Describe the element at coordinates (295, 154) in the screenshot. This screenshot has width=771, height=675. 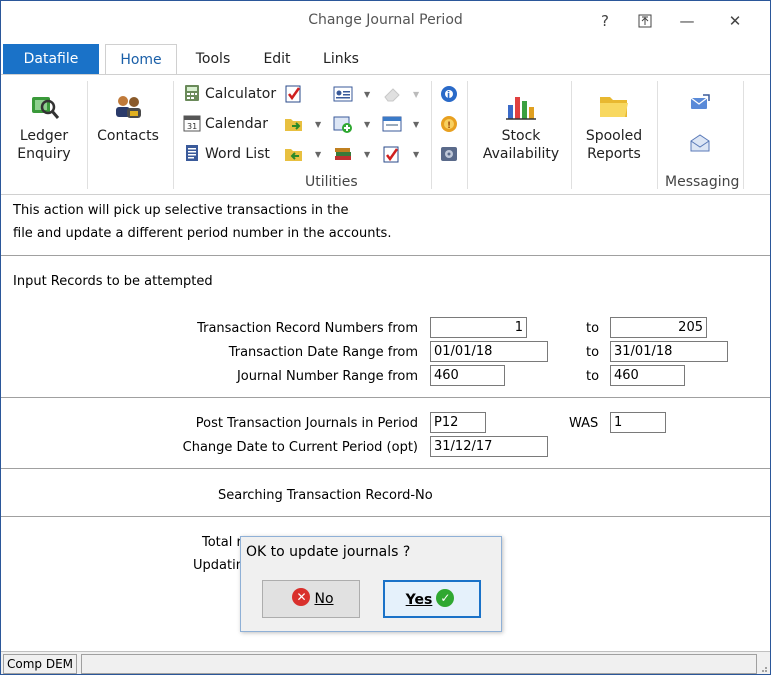
I see `folder-back-icon` at that location.